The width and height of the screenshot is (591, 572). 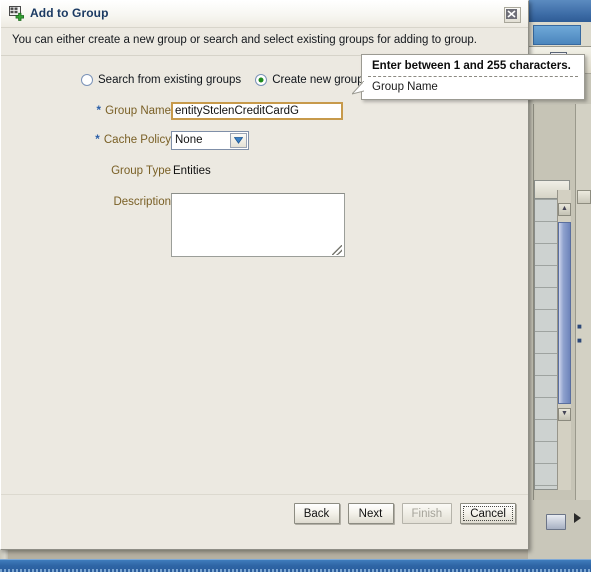 I want to click on field-row-description: Description, so click(x=264, y=228).